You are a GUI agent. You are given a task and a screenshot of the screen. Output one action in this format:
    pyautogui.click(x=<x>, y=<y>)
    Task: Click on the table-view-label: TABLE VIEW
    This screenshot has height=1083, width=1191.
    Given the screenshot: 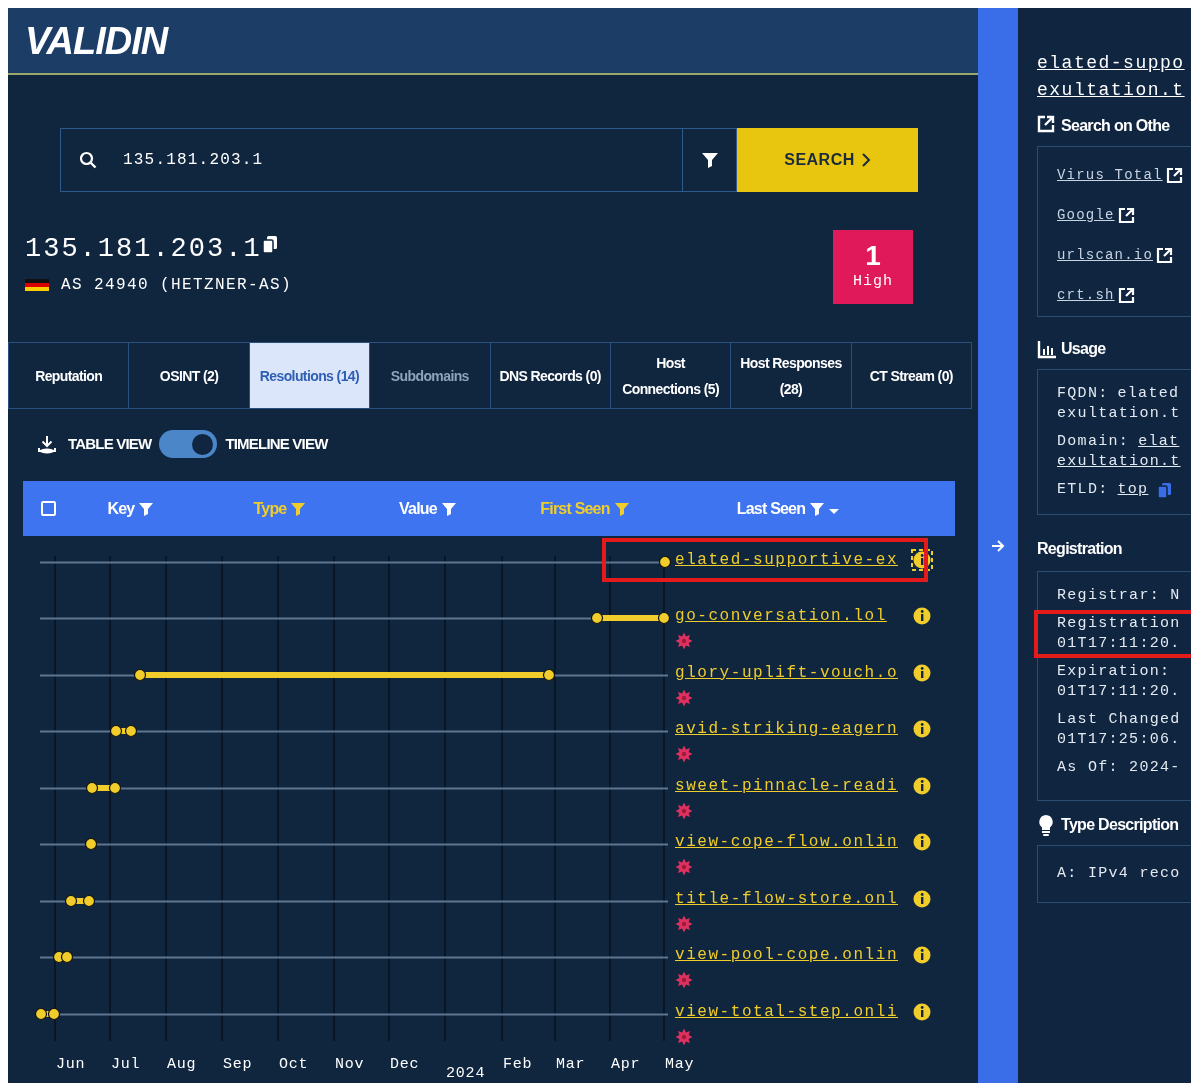 What is the action you would take?
    pyautogui.click(x=110, y=443)
    